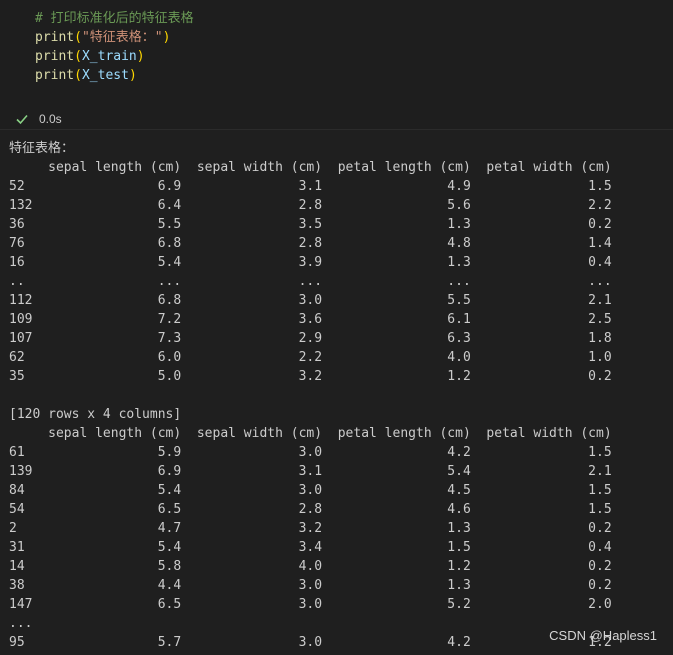 The width and height of the screenshot is (673, 655). I want to click on output-label: 特征表格：, so click(42, 148).